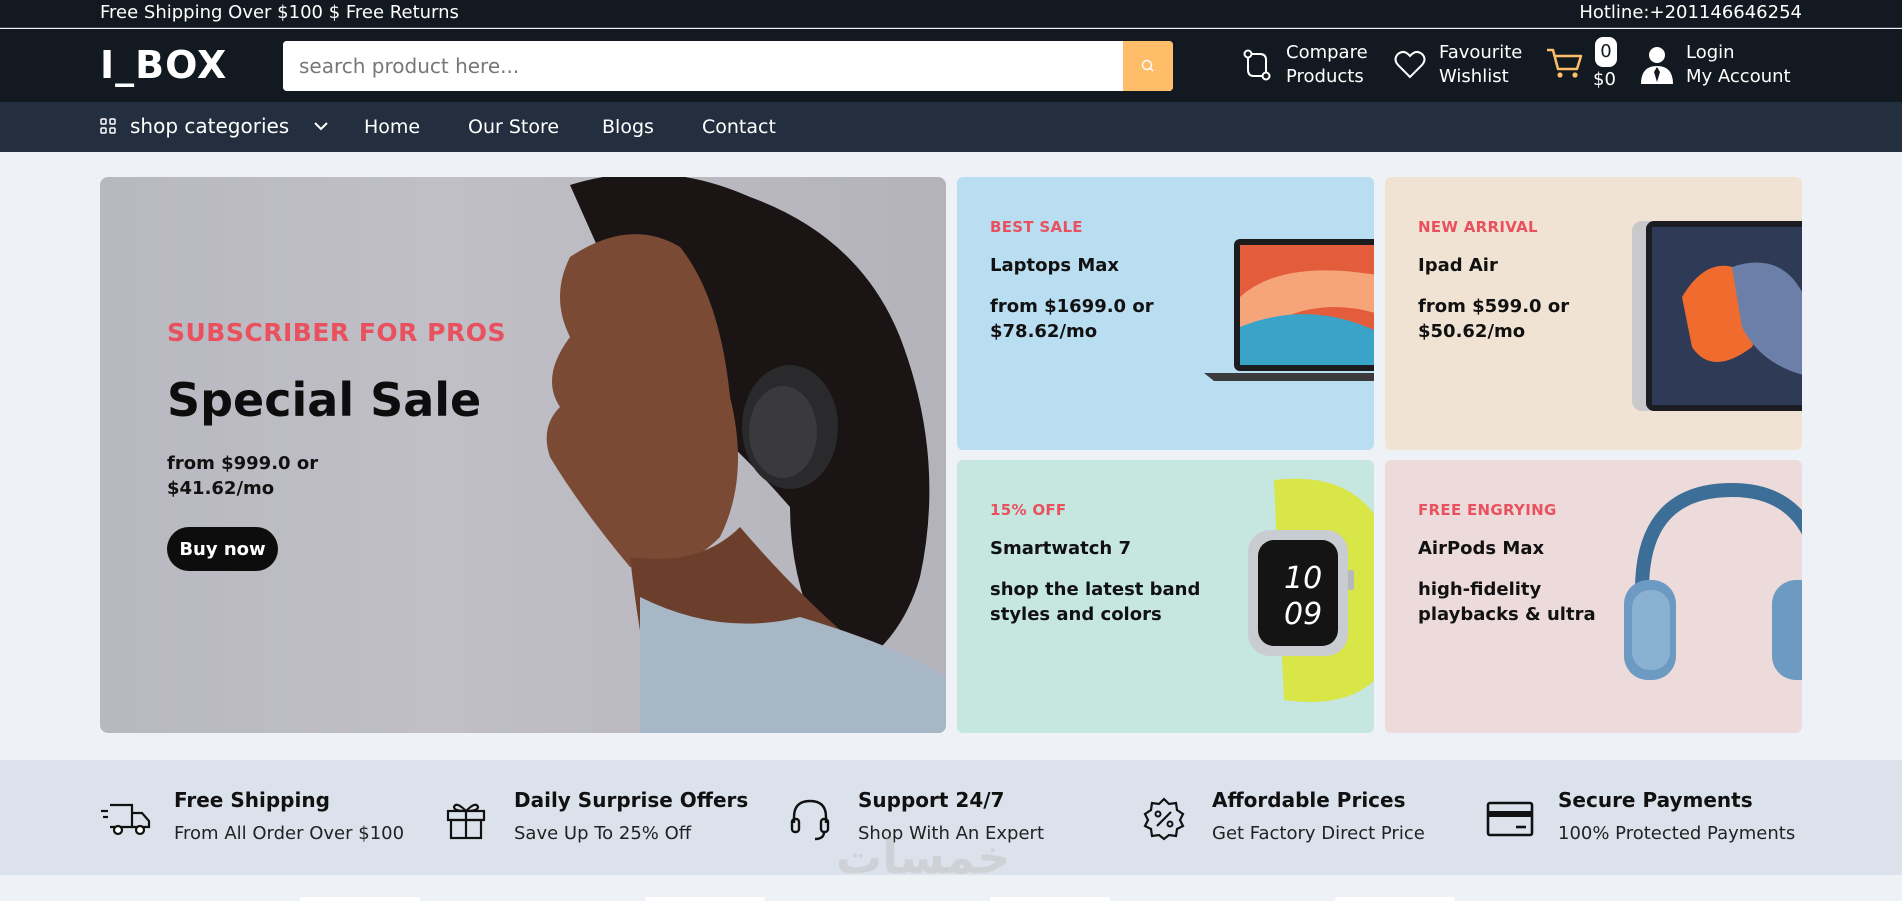  What do you see at coordinates (1565, 66) in the screenshot?
I see `cart-icon` at bounding box center [1565, 66].